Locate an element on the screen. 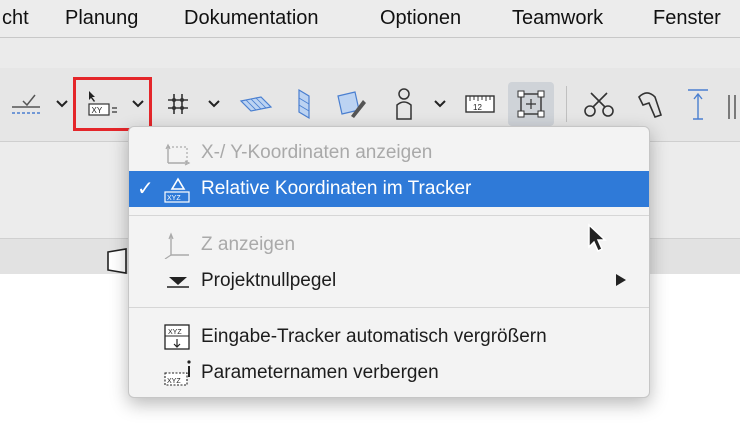  scissors-icon is located at coordinates (599, 104).